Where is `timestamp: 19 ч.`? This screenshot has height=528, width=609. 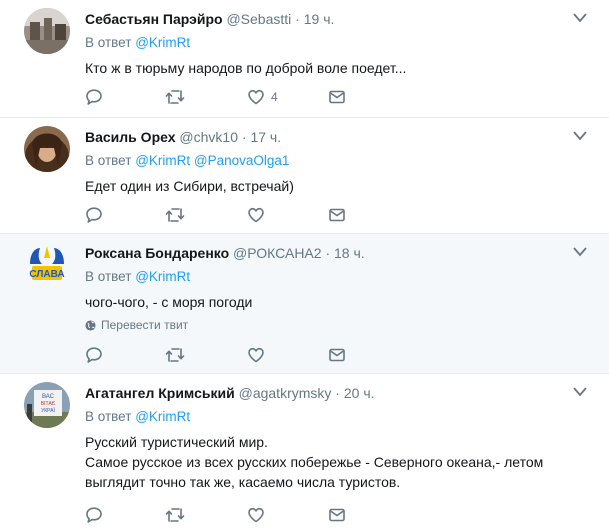
timestamp: 19 ч. is located at coordinates (319, 19).